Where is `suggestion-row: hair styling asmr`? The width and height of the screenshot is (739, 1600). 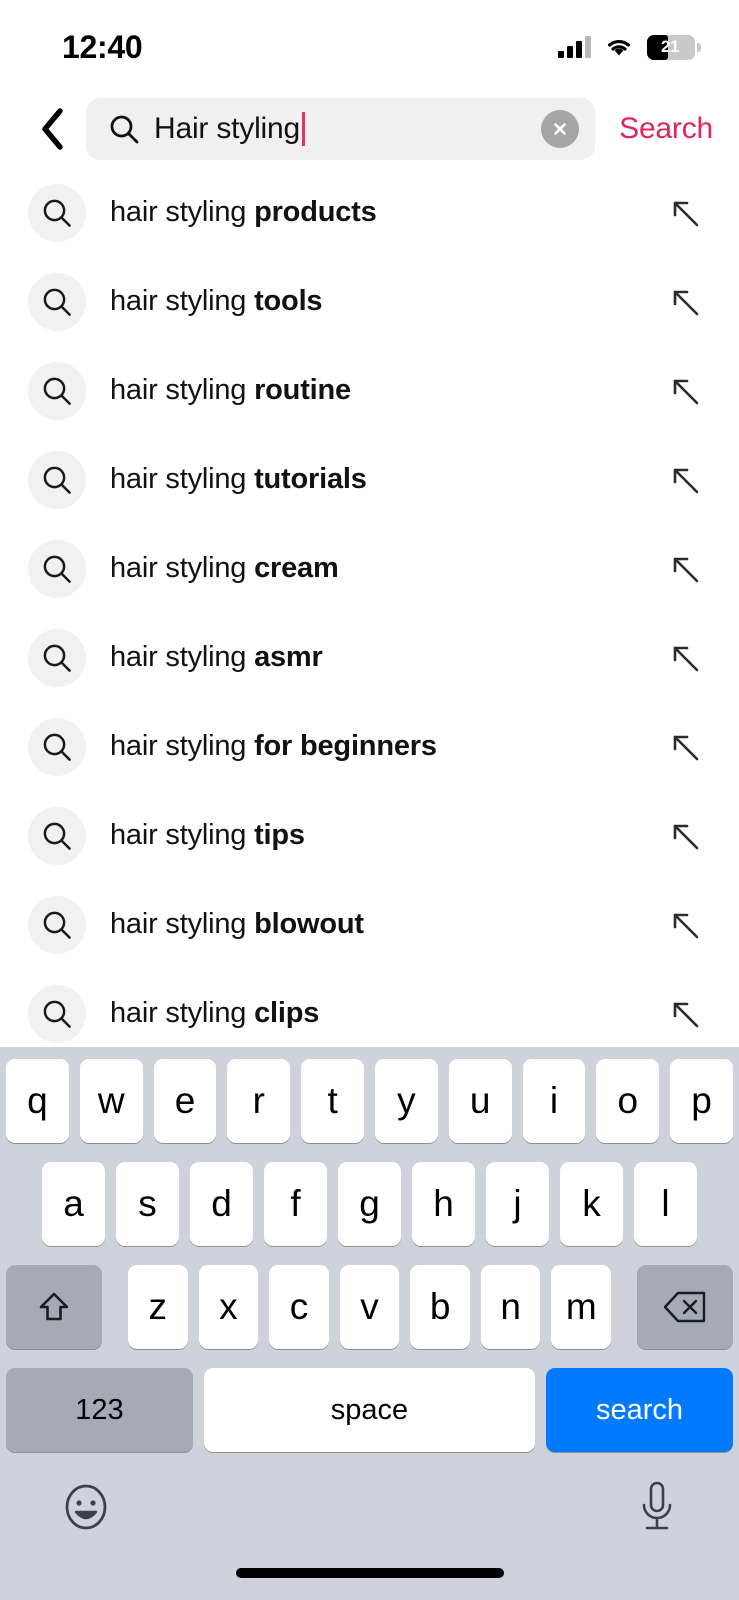 suggestion-row: hair styling asmr is located at coordinates (369, 657).